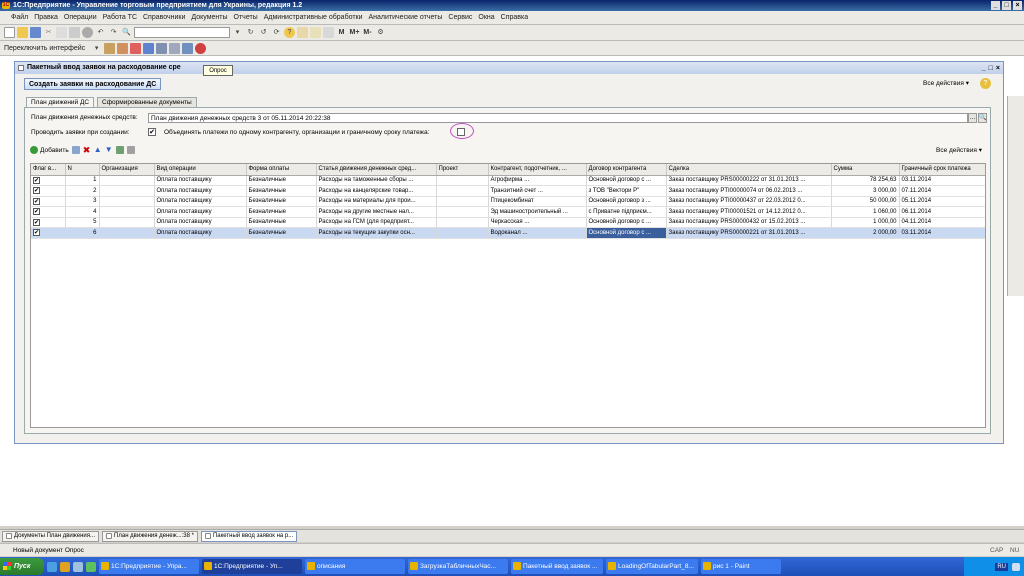 This screenshot has height=576, width=1024. What do you see at coordinates (52, 566) in the screenshot?
I see `quicklaunch-ie-icon` at bounding box center [52, 566].